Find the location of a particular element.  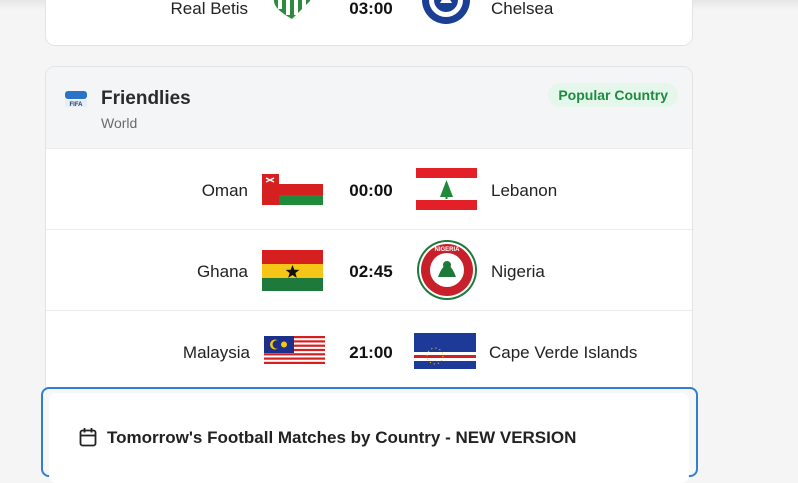

calendar-icon is located at coordinates (88, 437).